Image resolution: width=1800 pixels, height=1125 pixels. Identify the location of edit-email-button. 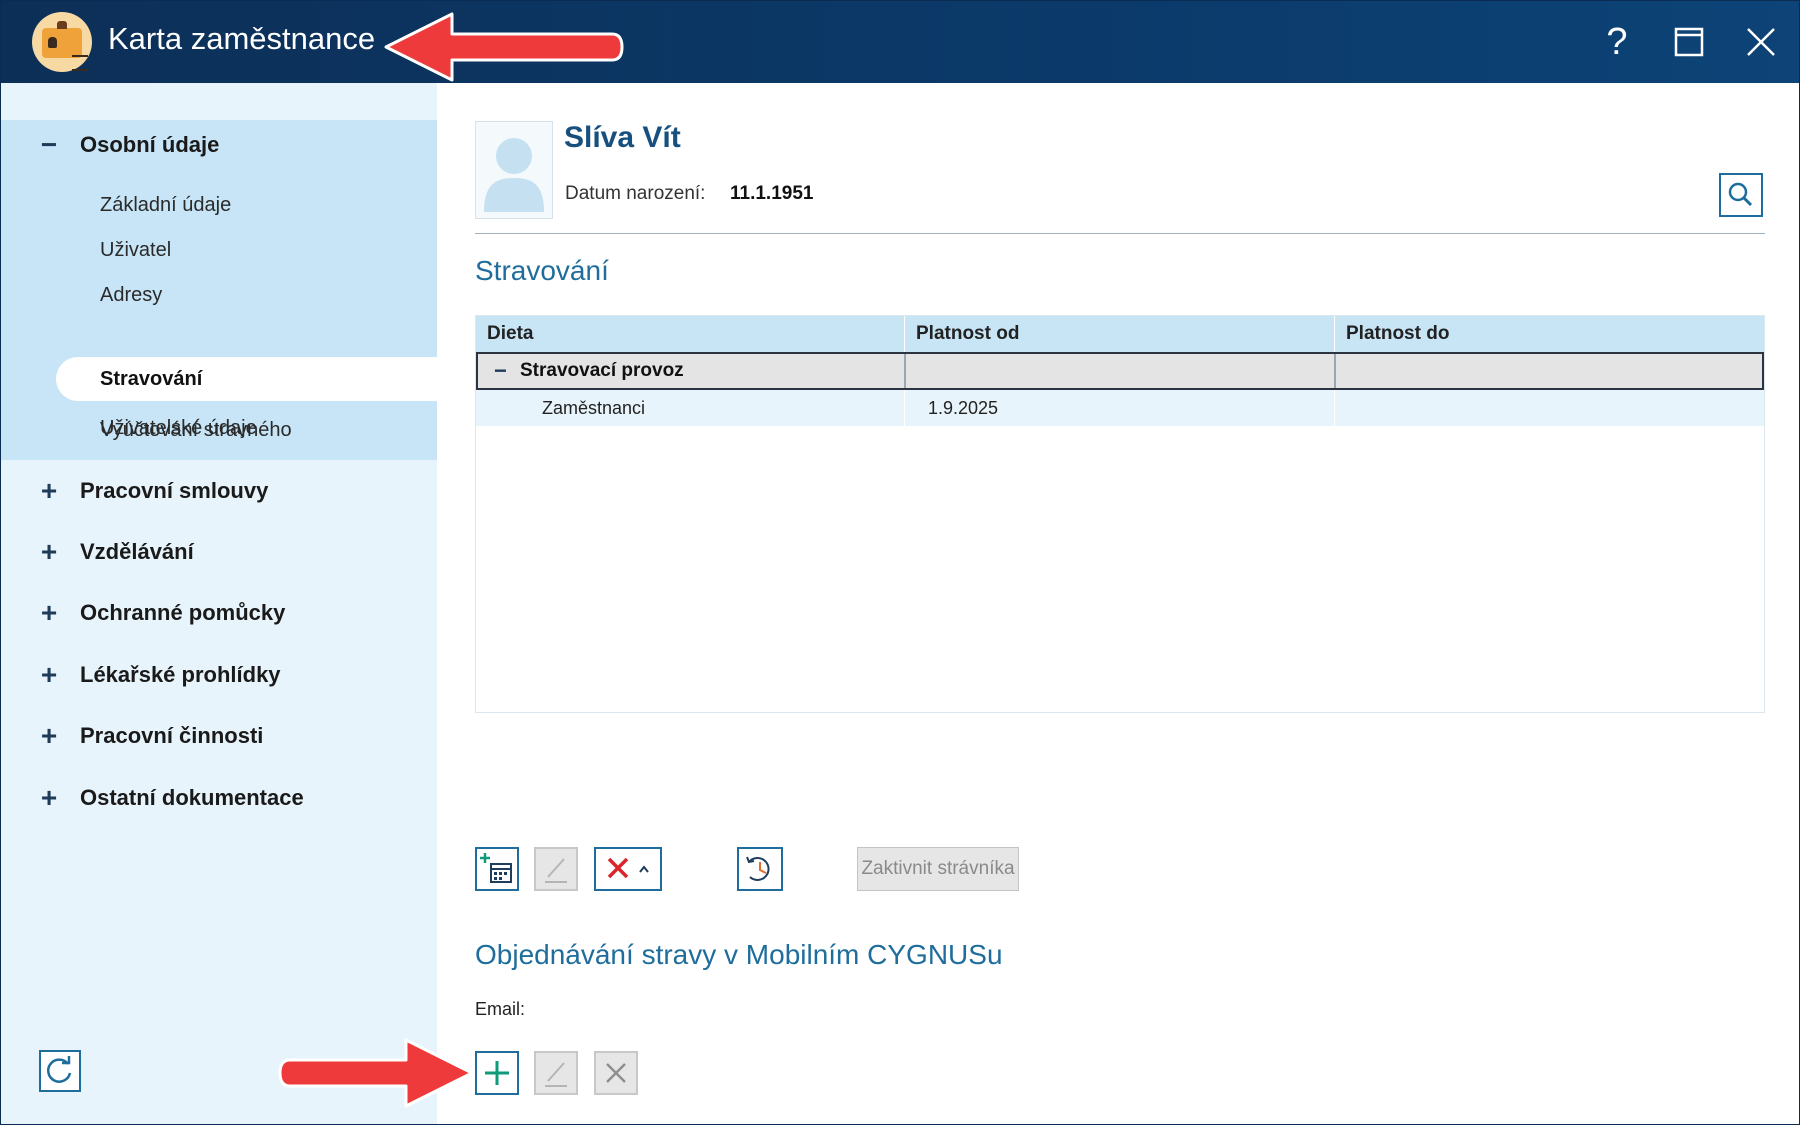
(556, 1073).